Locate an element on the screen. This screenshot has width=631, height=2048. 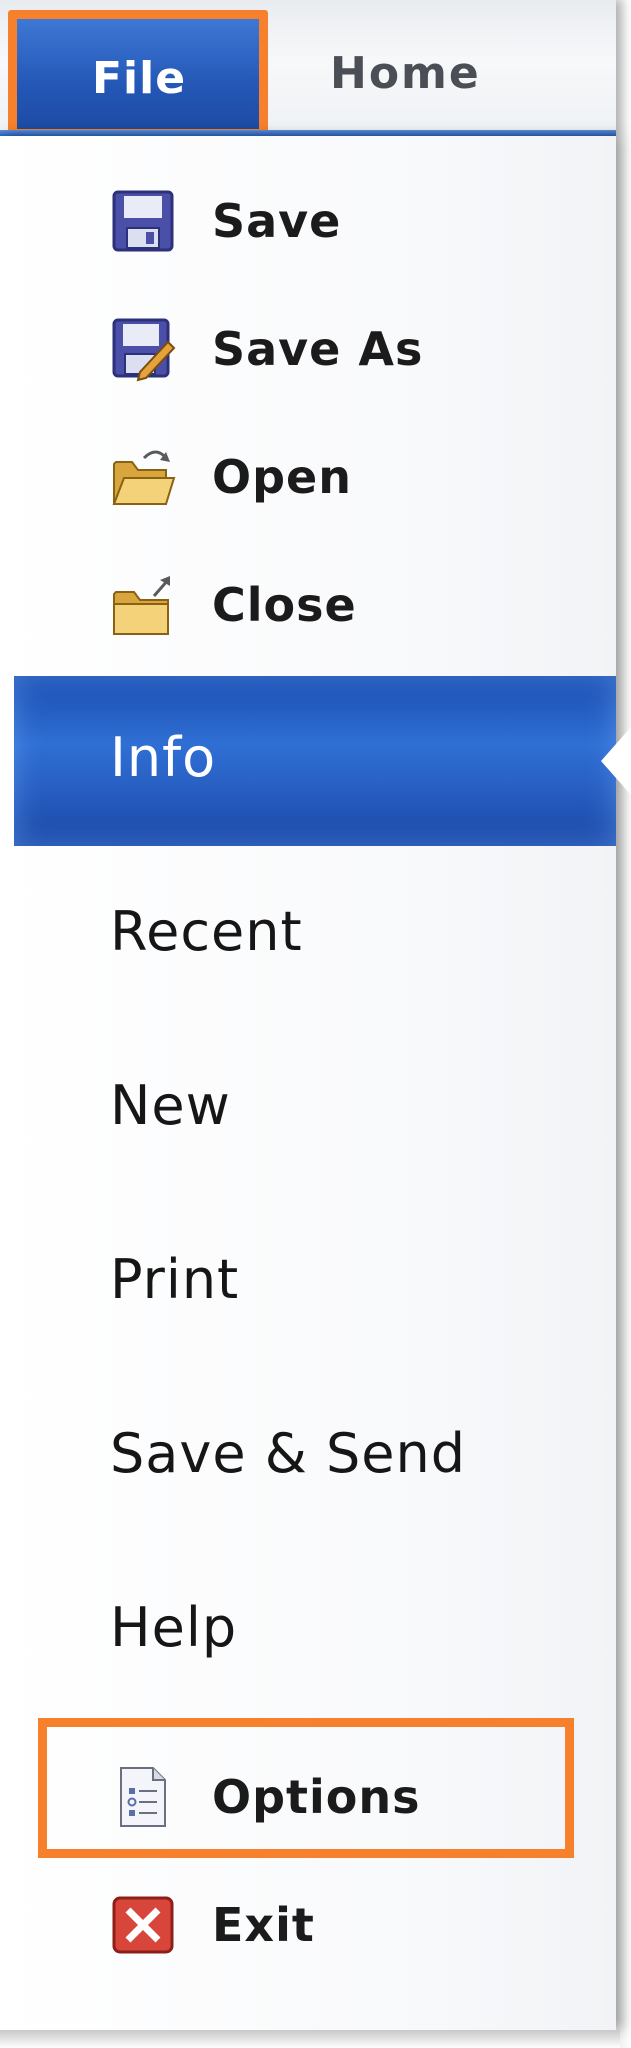
exit-label: Exit is located at coordinates (263, 1925).